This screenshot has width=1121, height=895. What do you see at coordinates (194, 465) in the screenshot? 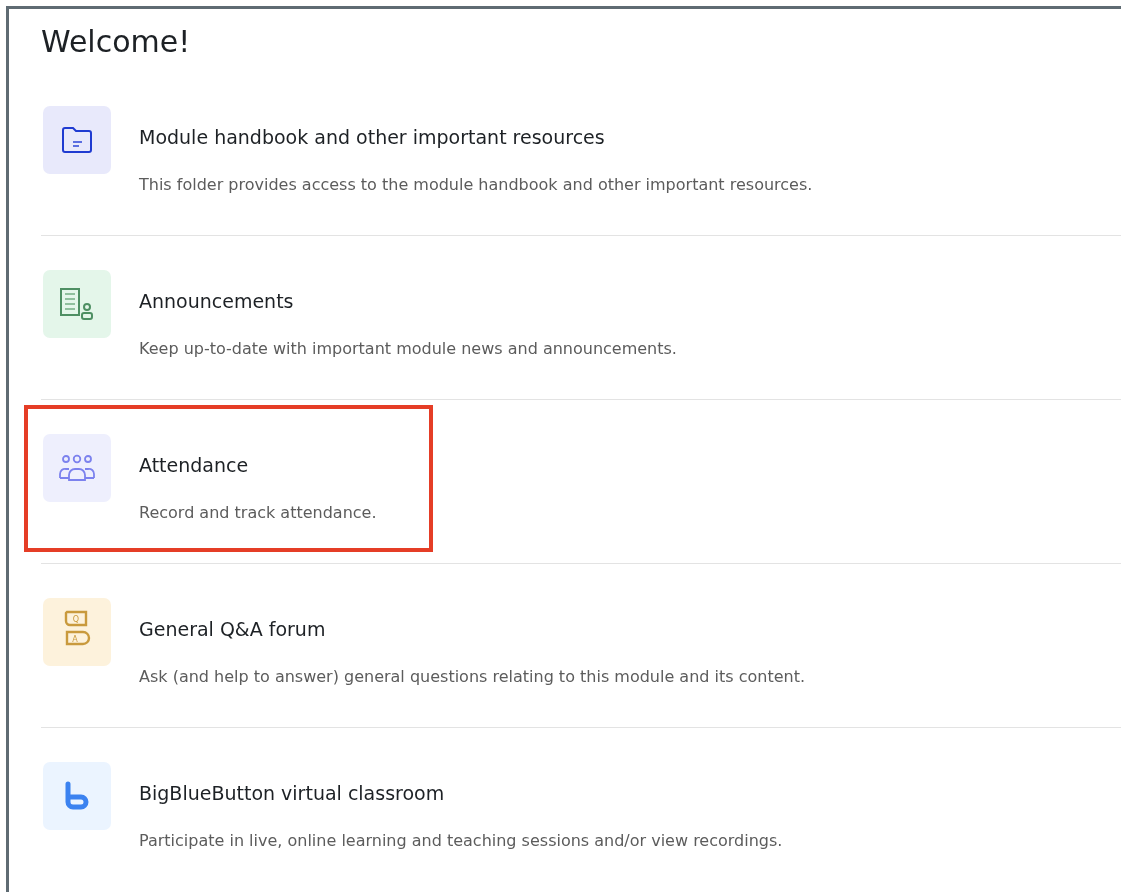
I see `activity-title-link: Attendance` at bounding box center [194, 465].